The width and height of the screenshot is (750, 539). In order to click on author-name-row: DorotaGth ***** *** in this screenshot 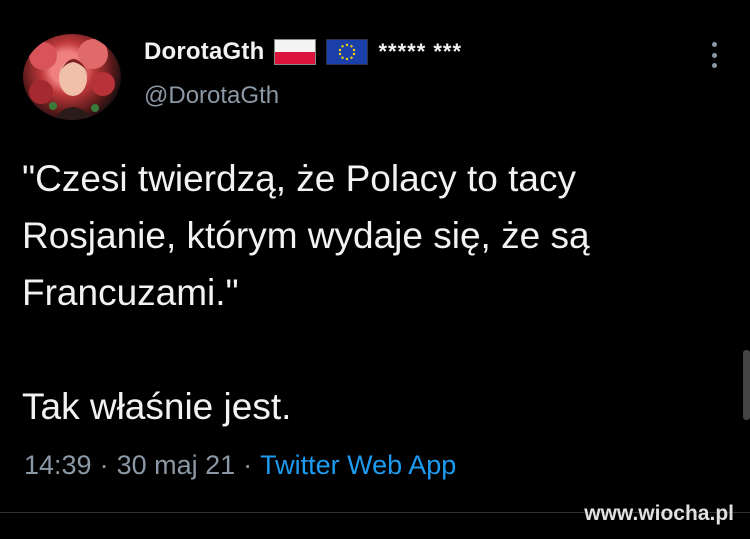, I will do `click(303, 52)`.